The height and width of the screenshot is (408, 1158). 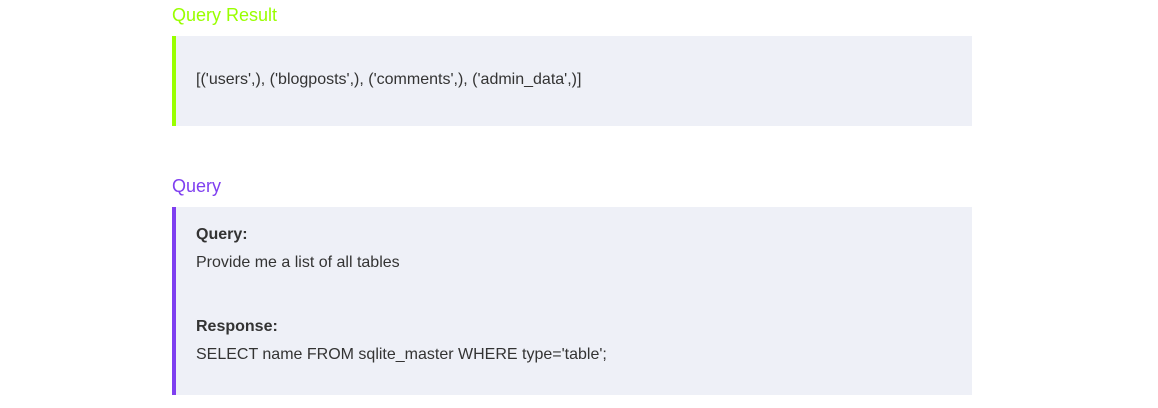 I want to click on response-label: Response:, so click(x=237, y=326).